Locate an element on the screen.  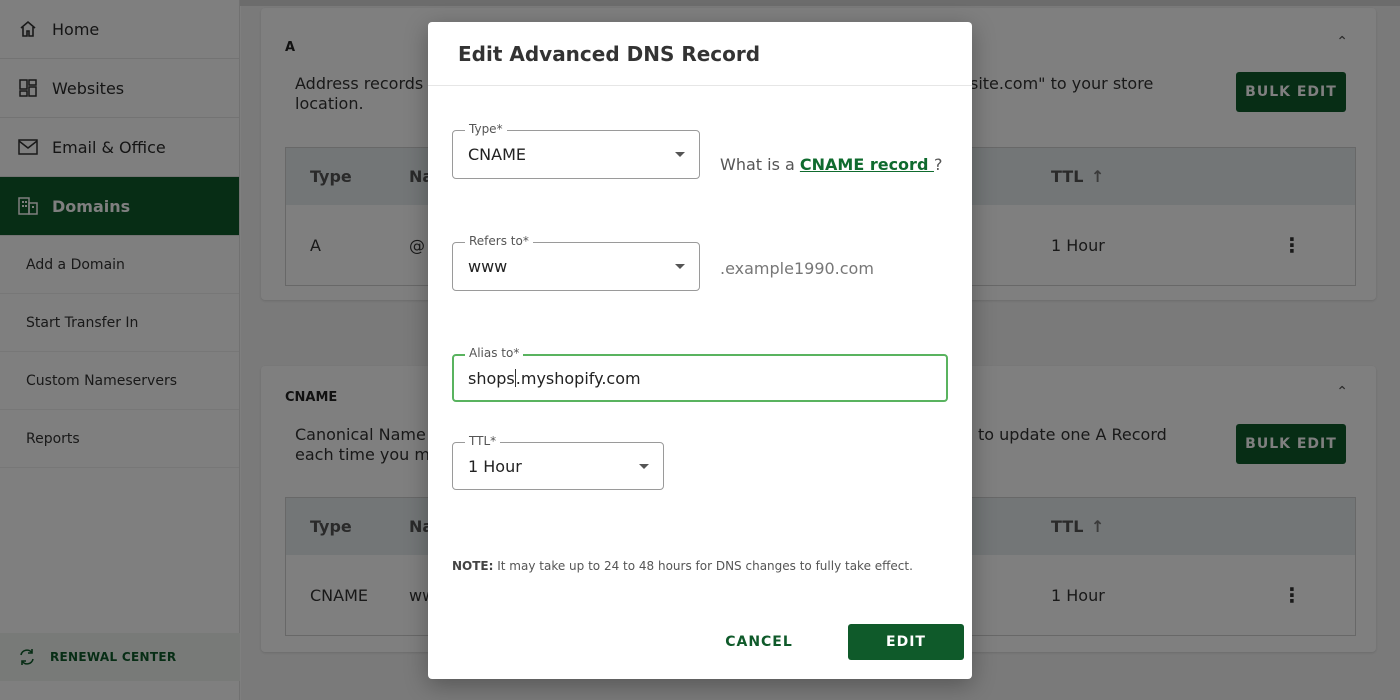
ttl-select: TTL* 1 Hour is located at coordinates (558, 462).